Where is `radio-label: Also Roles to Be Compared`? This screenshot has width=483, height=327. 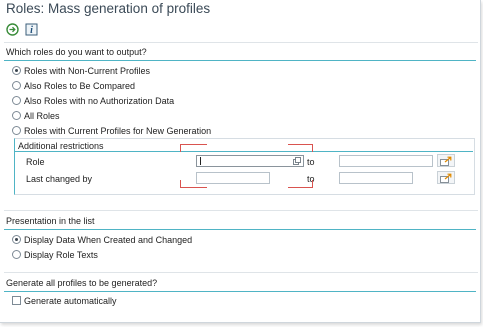
radio-label: Also Roles to Be Compared is located at coordinates (80, 85).